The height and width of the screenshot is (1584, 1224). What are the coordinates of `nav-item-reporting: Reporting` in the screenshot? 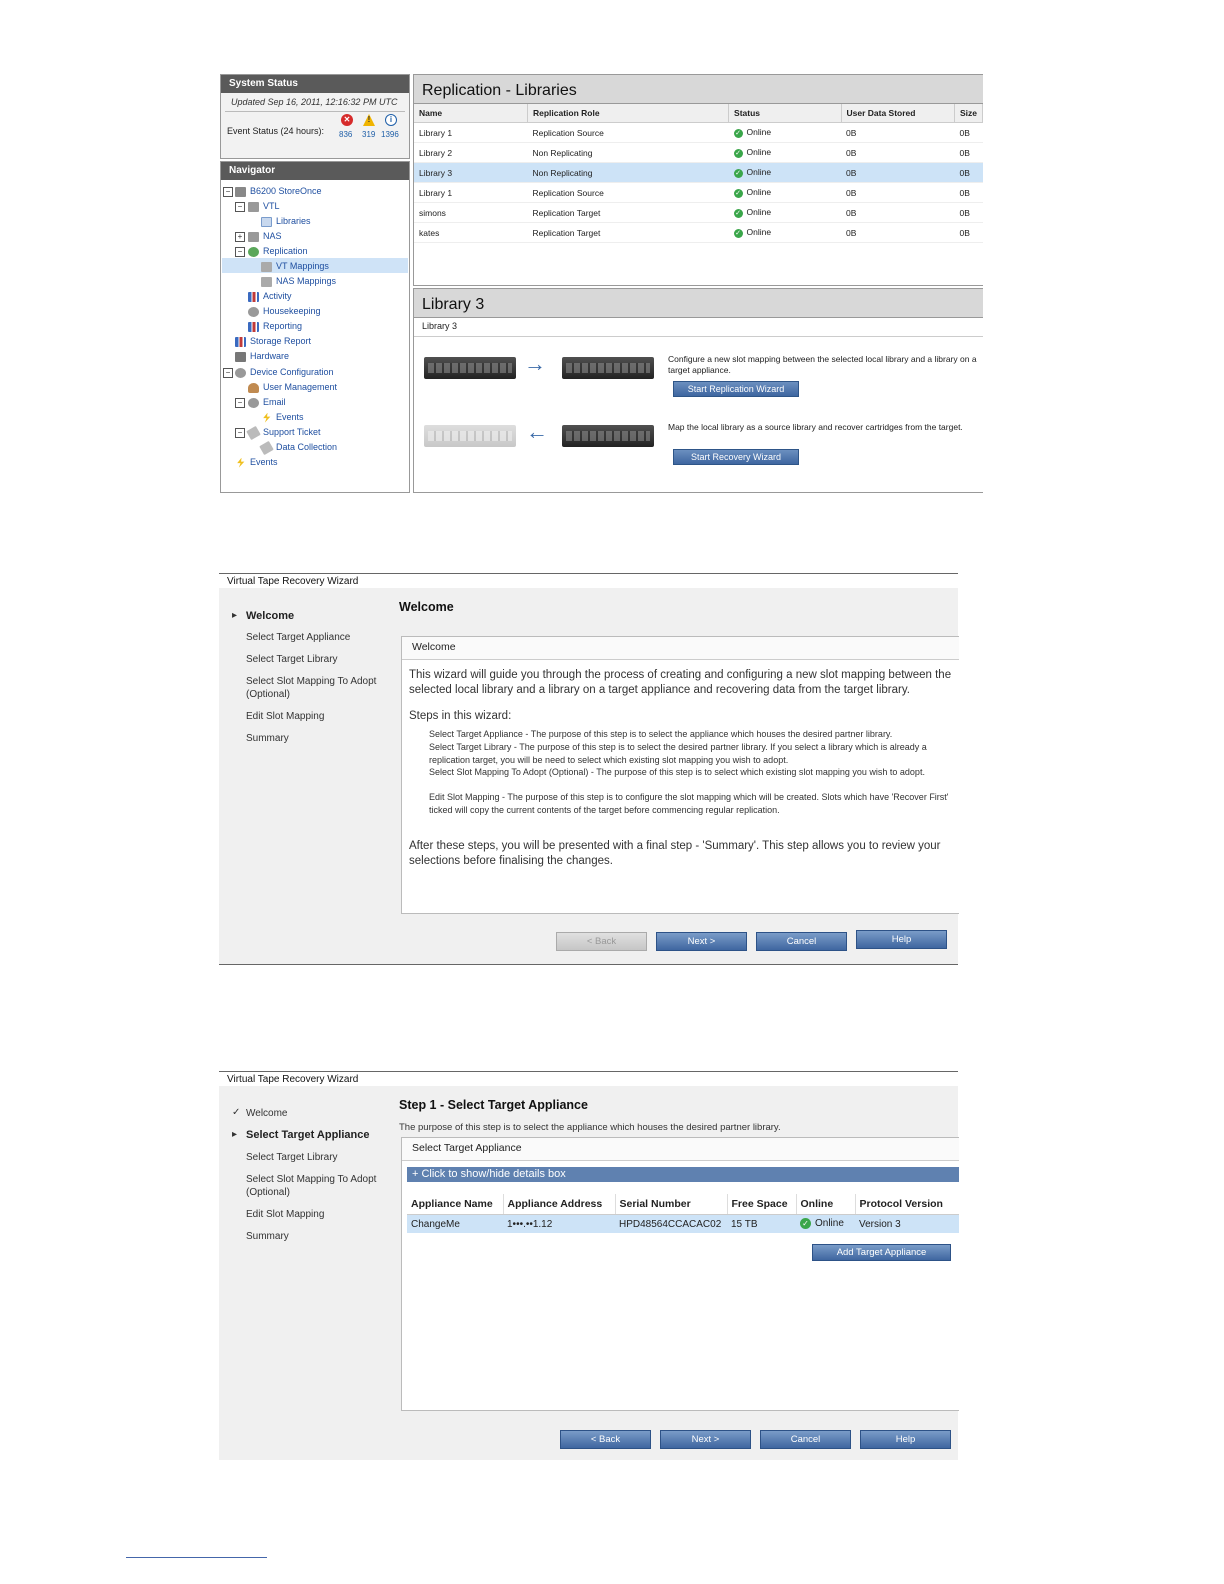 It's located at (275, 326).